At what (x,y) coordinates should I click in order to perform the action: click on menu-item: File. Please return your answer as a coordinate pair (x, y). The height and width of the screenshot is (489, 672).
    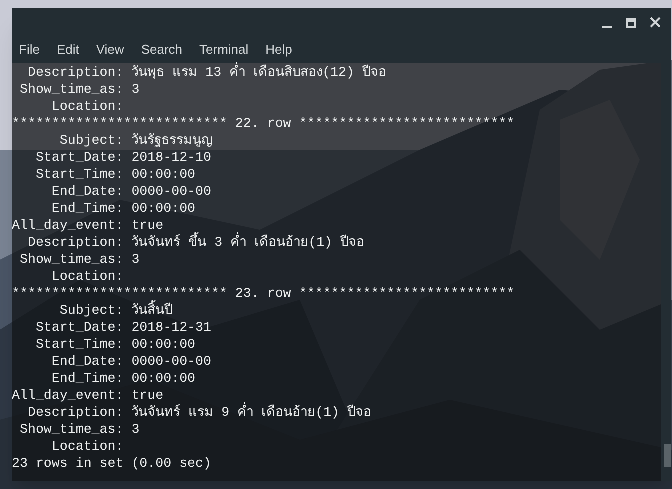
    Looking at the image, I should click on (29, 50).